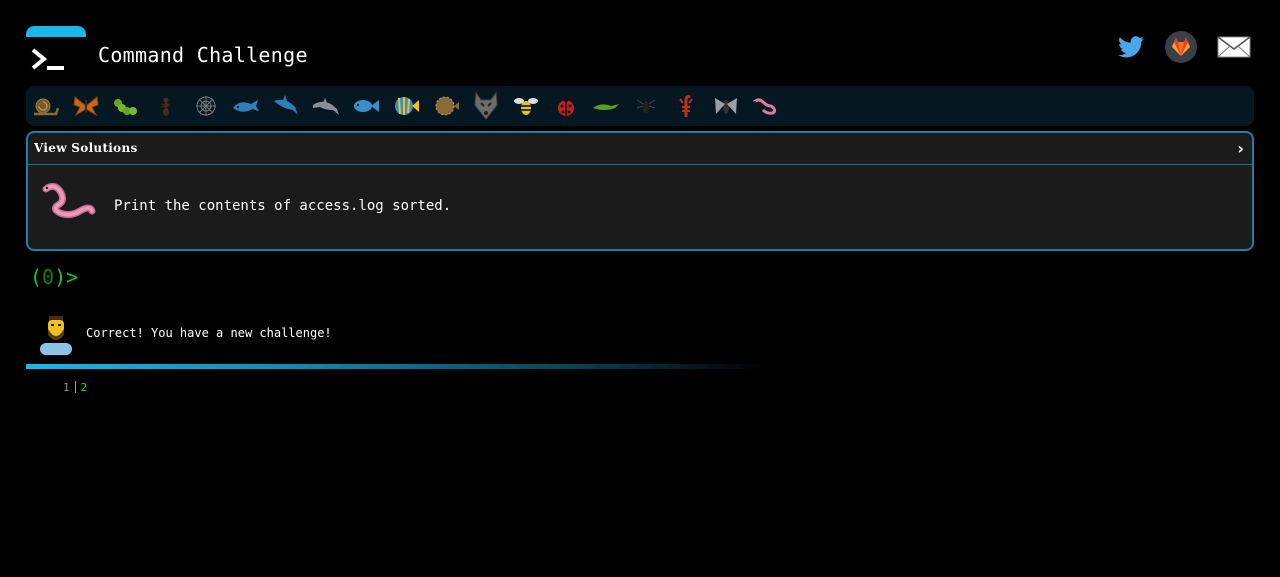  What do you see at coordinates (86, 106) in the screenshot?
I see `butterfly-icon` at bounding box center [86, 106].